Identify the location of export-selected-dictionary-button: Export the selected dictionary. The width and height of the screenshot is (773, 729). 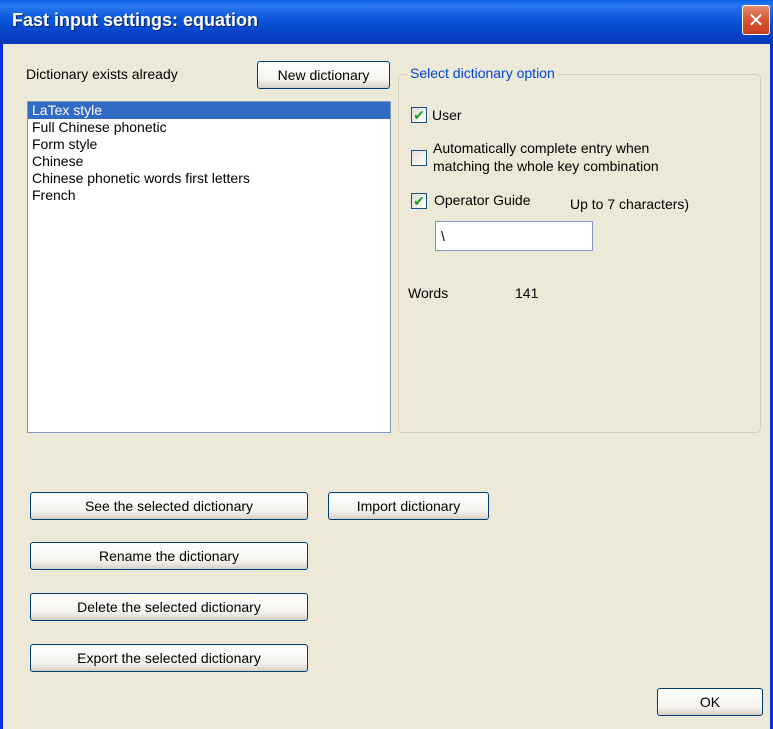
(169, 658).